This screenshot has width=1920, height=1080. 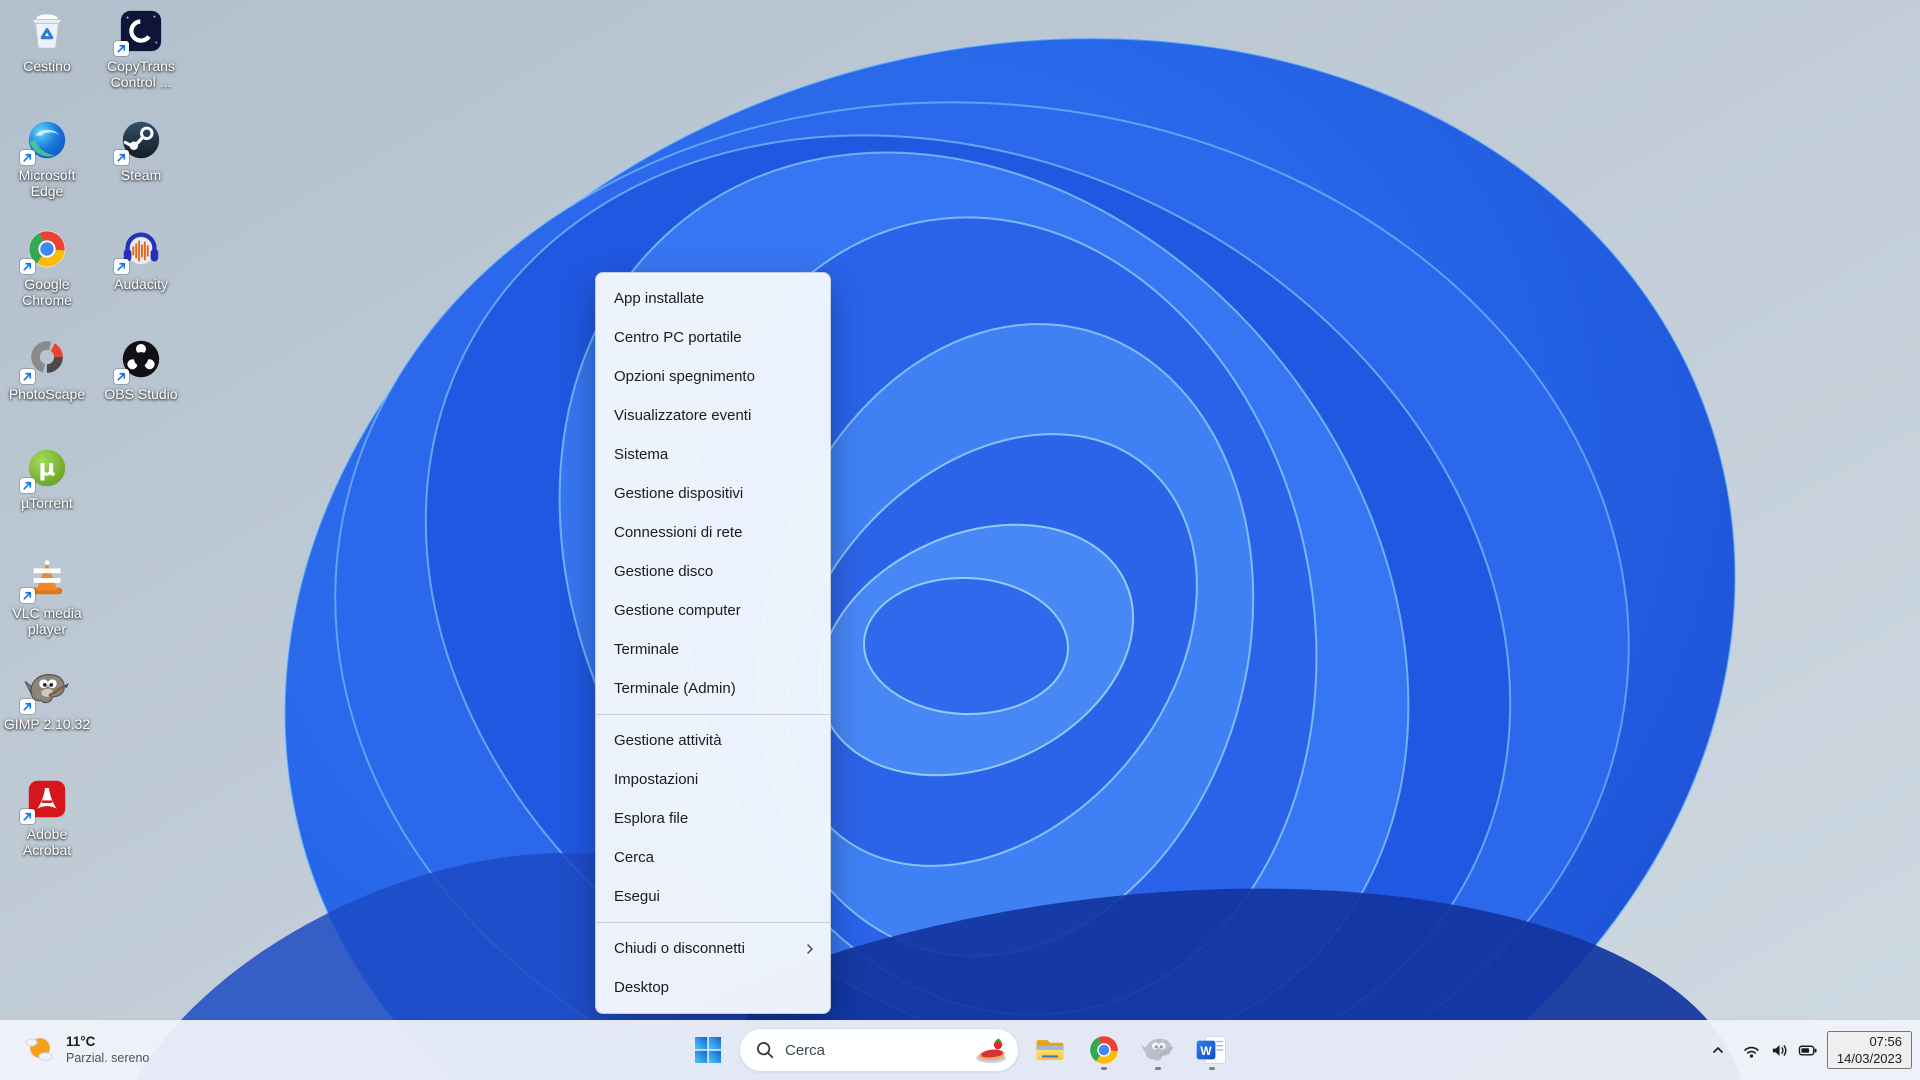 I want to click on gimp-icon, so click(x=45, y=690).